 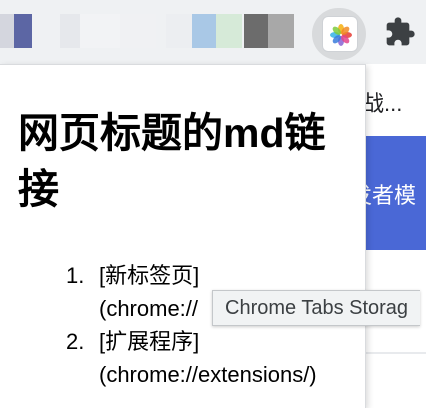 What do you see at coordinates (340, 34) in the screenshot?
I see `flower-photos-icon` at bounding box center [340, 34].